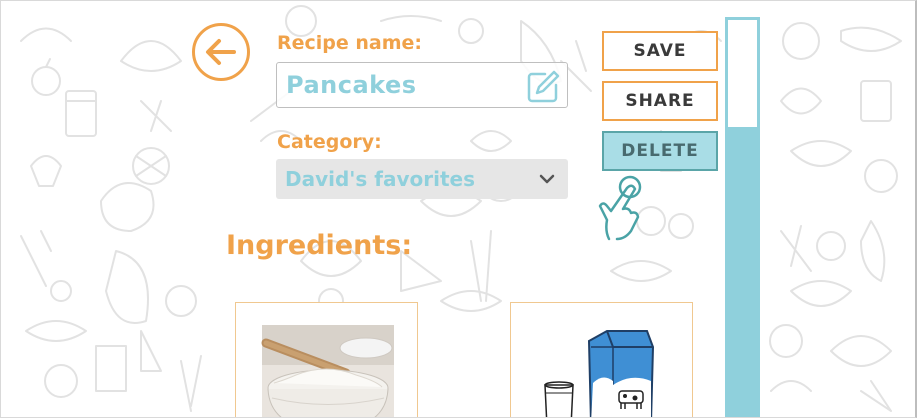 Image resolution: width=917 pixels, height=418 pixels. What do you see at coordinates (660, 101) in the screenshot?
I see `share-button: SHARE` at bounding box center [660, 101].